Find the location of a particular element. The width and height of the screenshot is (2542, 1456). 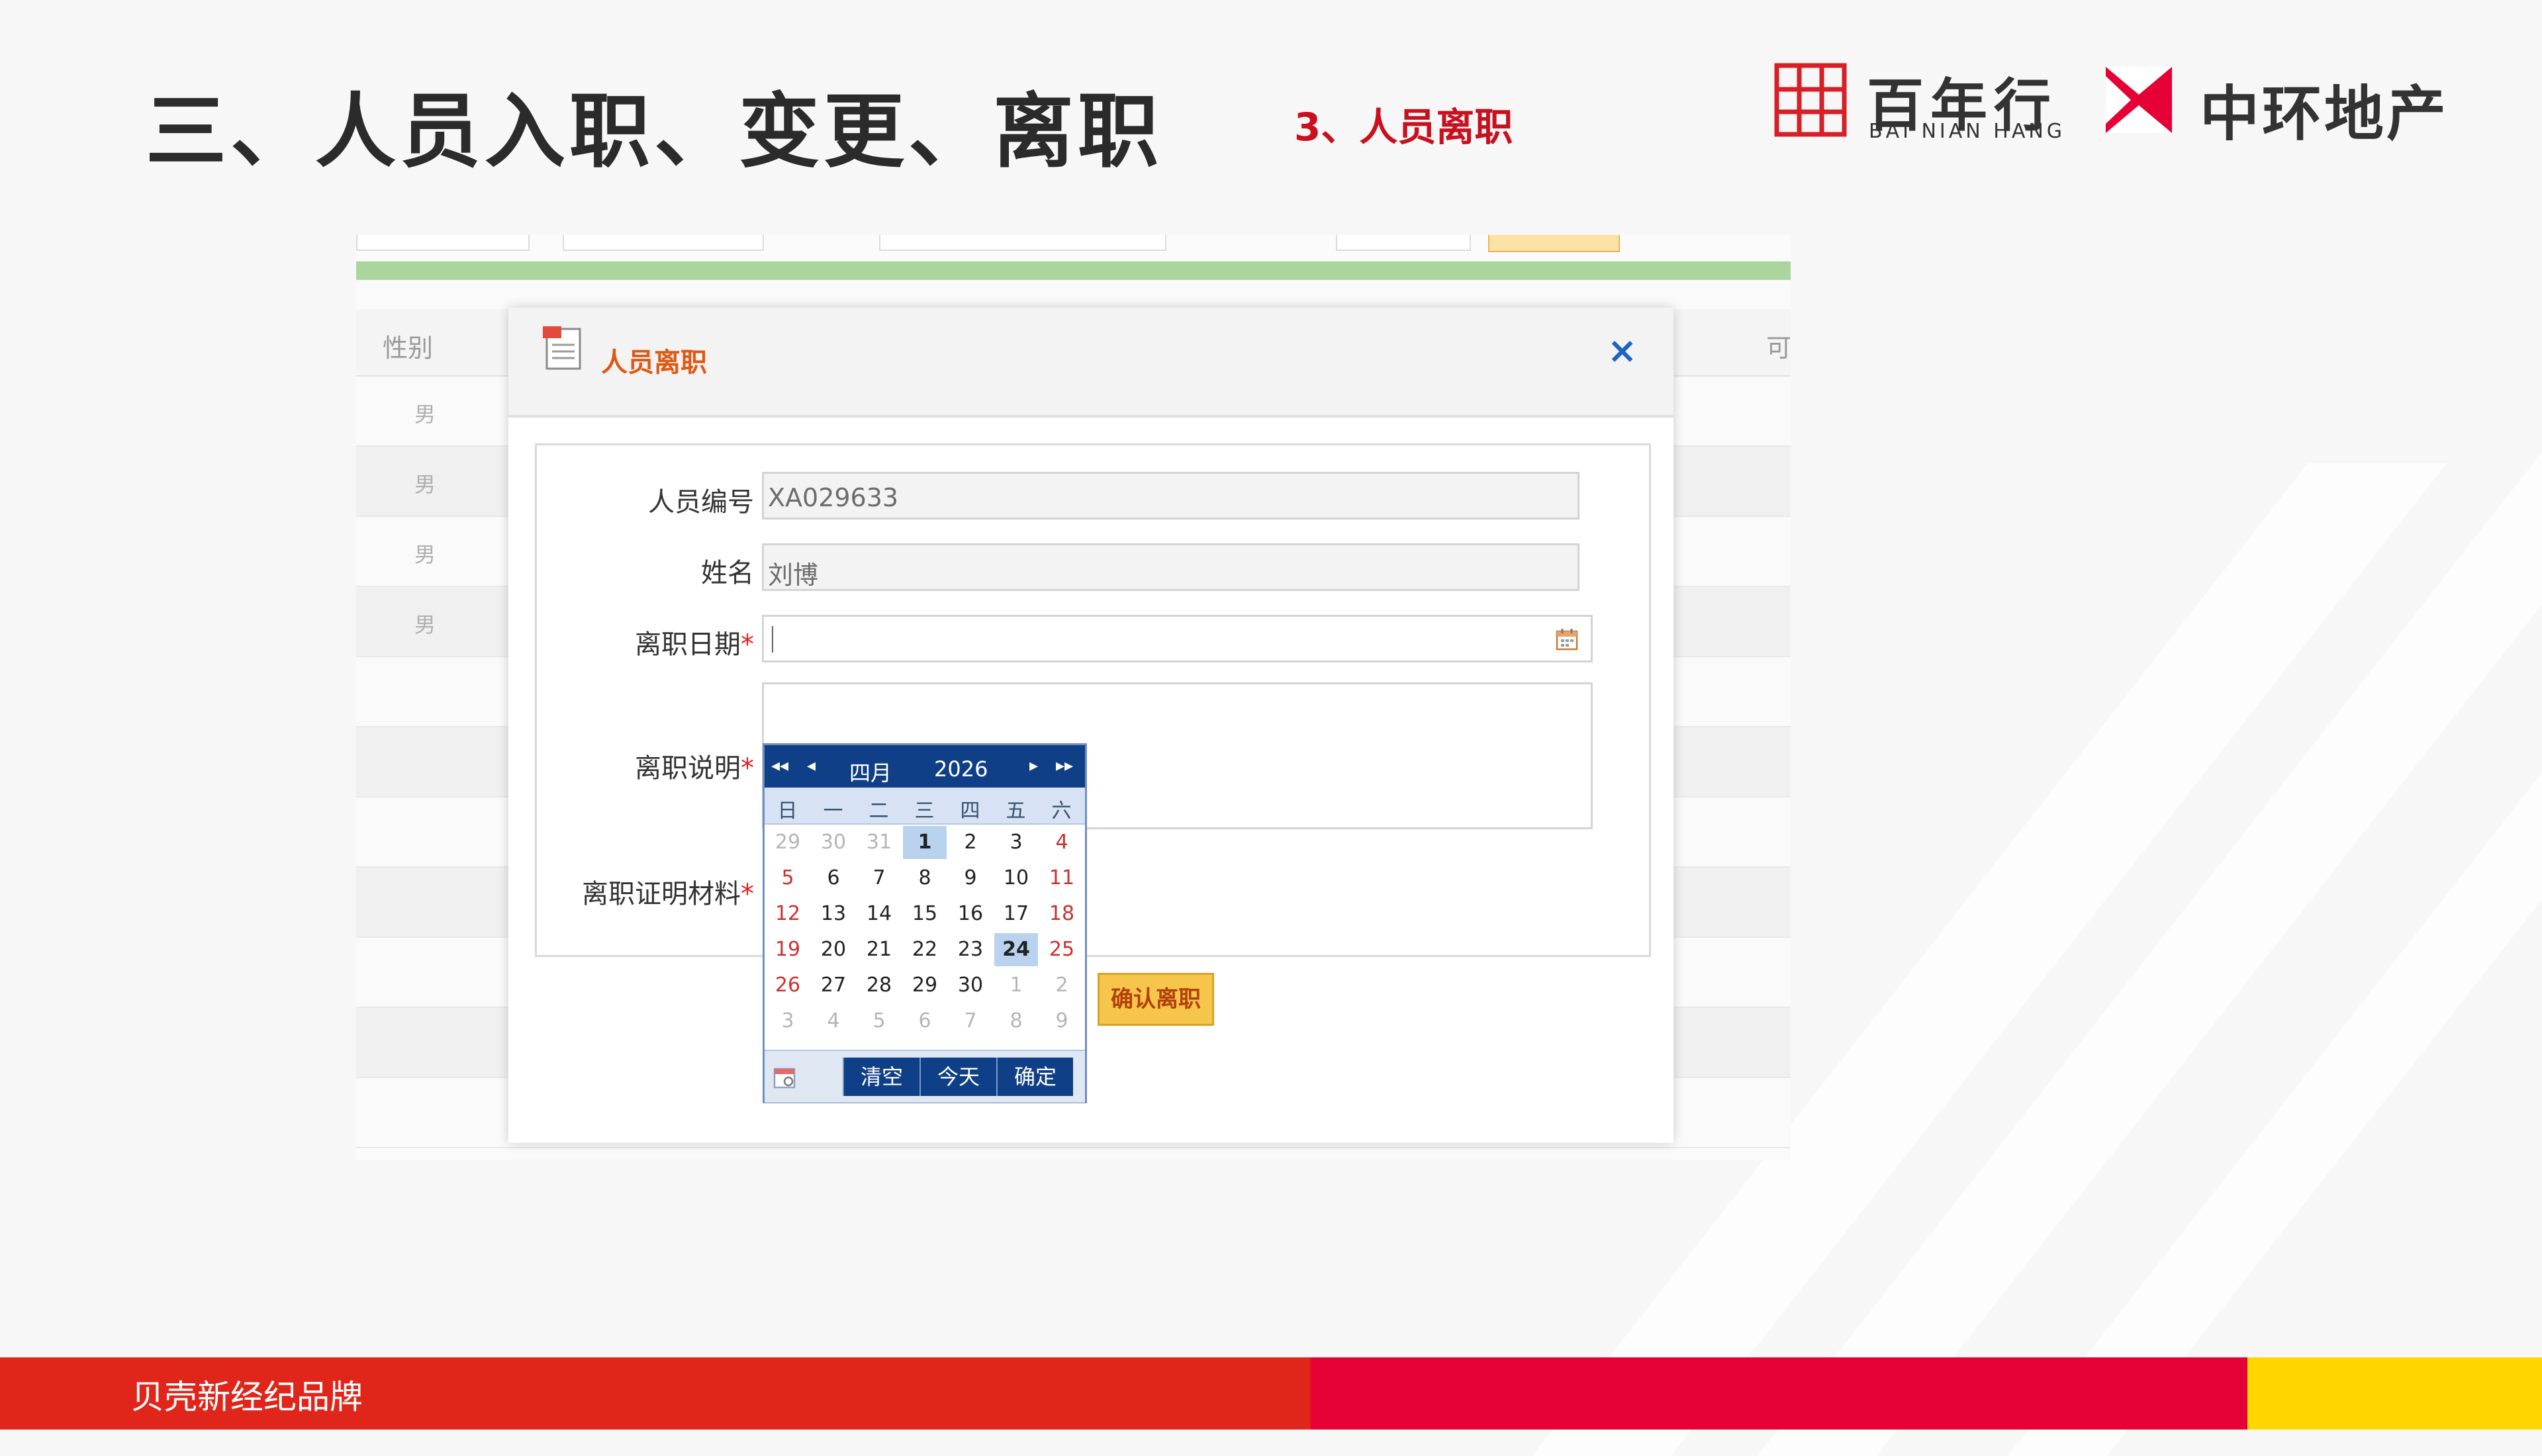

calendar-day: 16 is located at coordinates (971, 914).